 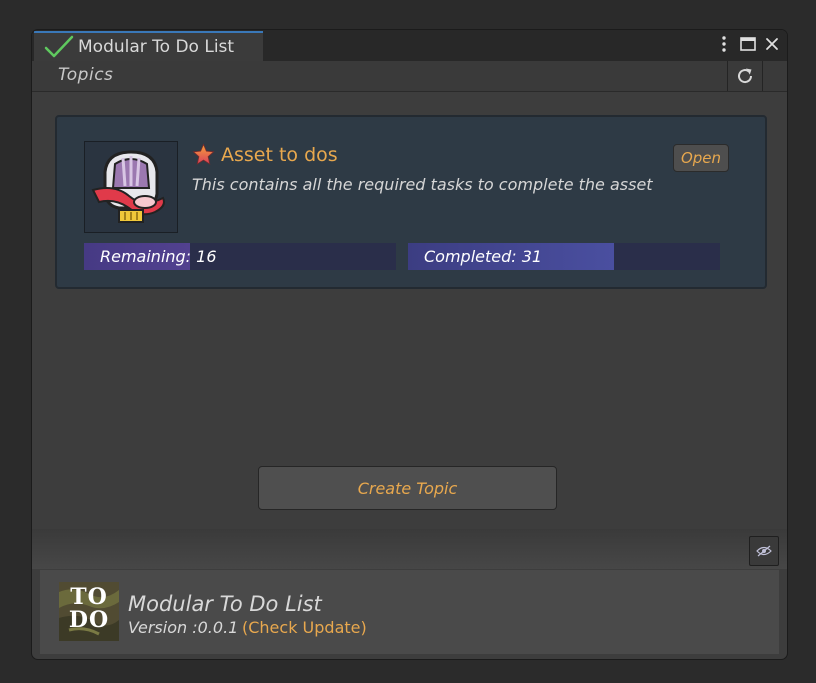 I want to click on close-icon, so click(x=772, y=44).